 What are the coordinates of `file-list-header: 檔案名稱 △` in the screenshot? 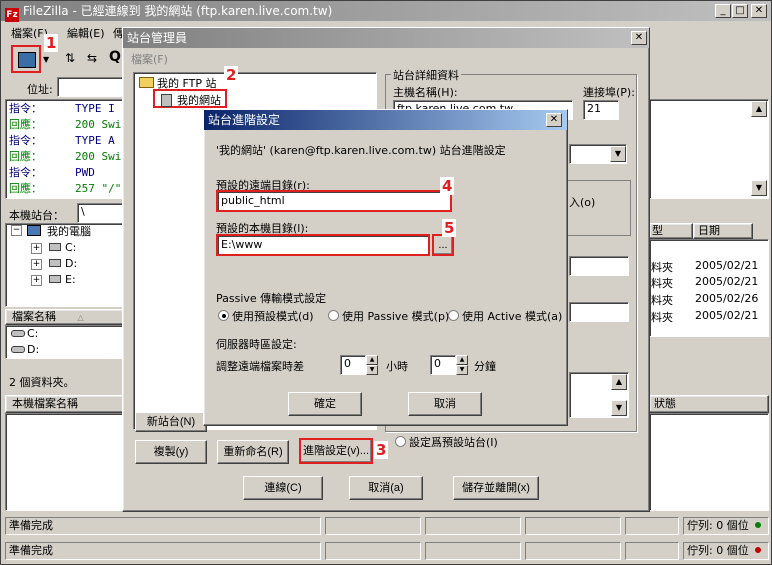 It's located at (66, 317).